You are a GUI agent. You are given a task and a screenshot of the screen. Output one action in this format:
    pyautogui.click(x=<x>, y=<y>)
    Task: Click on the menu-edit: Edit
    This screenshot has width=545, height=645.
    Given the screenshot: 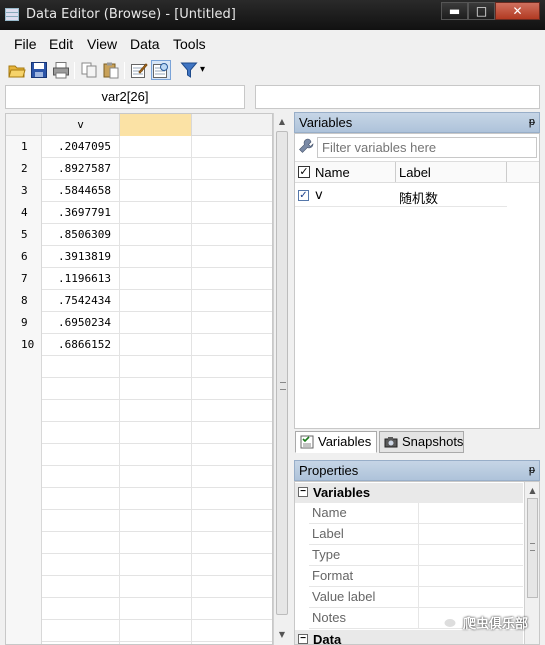 What is the action you would take?
    pyautogui.click(x=61, y=44)
    